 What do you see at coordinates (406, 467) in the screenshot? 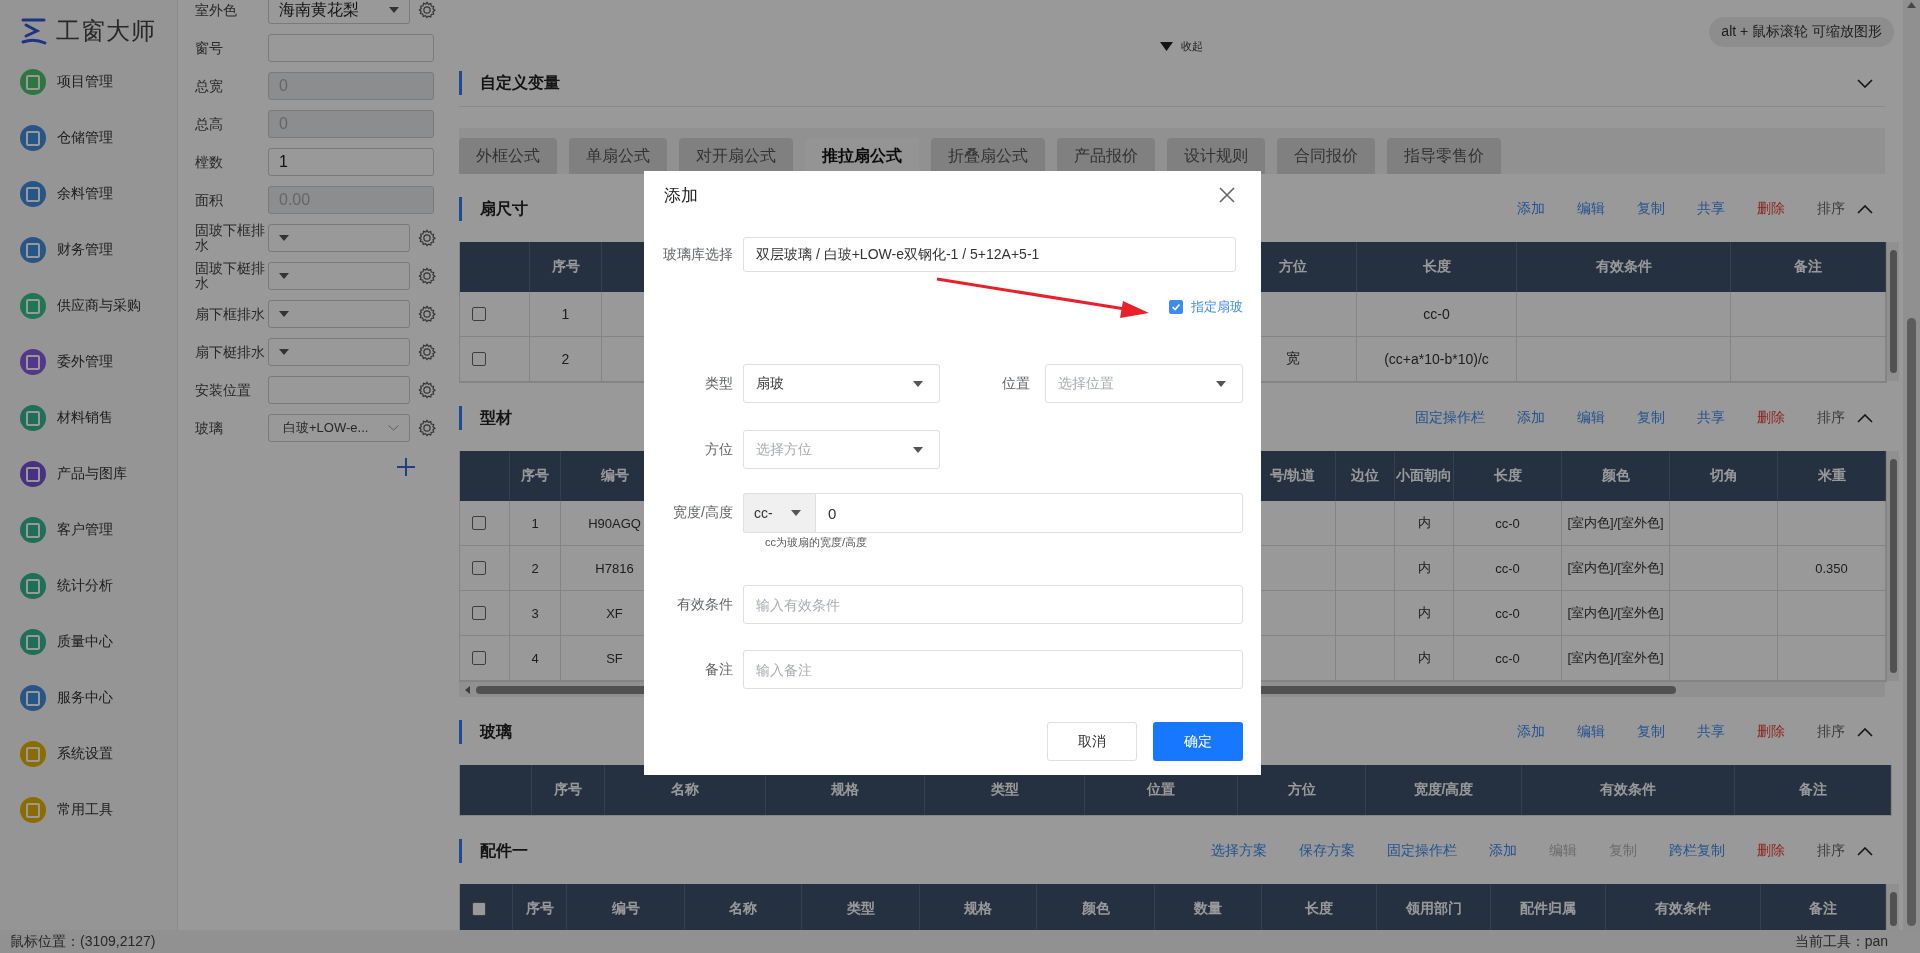
I see `add-icon` at bounding box center [406, 467].